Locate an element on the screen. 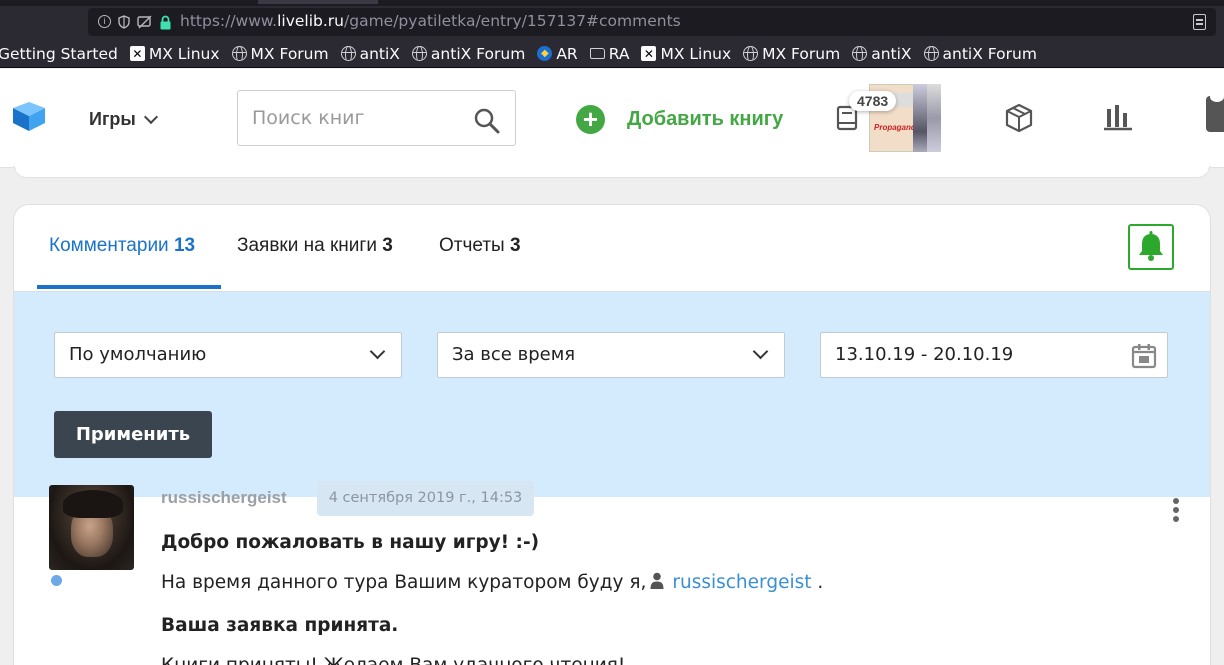  tab-count: 13 is located at coordinates (184, 245).